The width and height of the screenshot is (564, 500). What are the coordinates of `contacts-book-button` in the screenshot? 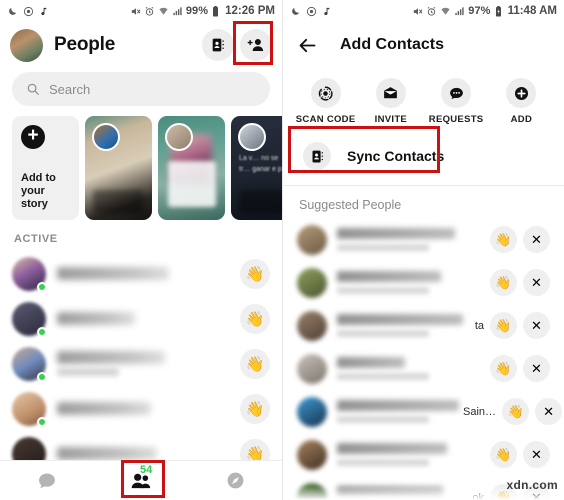 It's located at (218, 45).